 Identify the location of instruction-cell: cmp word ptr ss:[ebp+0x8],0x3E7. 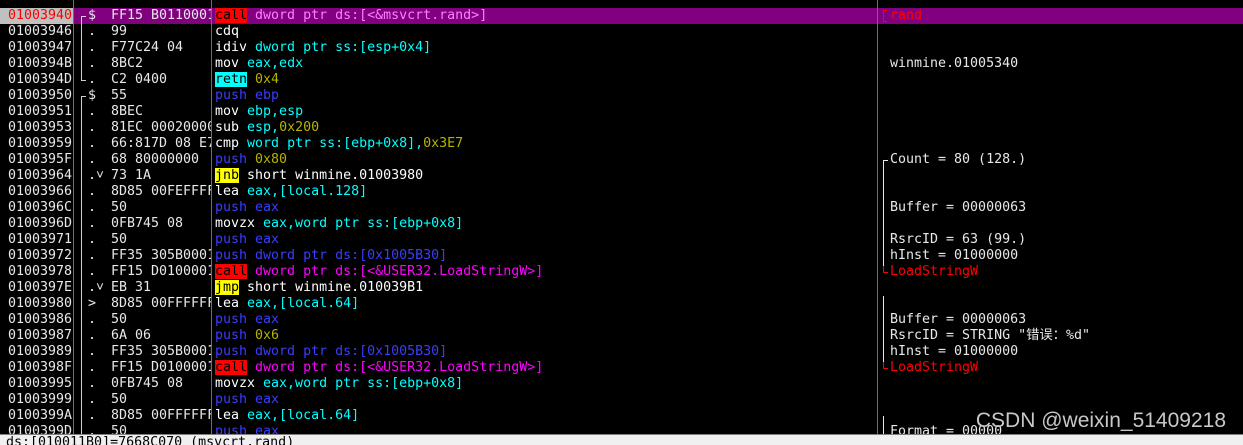
(339, 144).